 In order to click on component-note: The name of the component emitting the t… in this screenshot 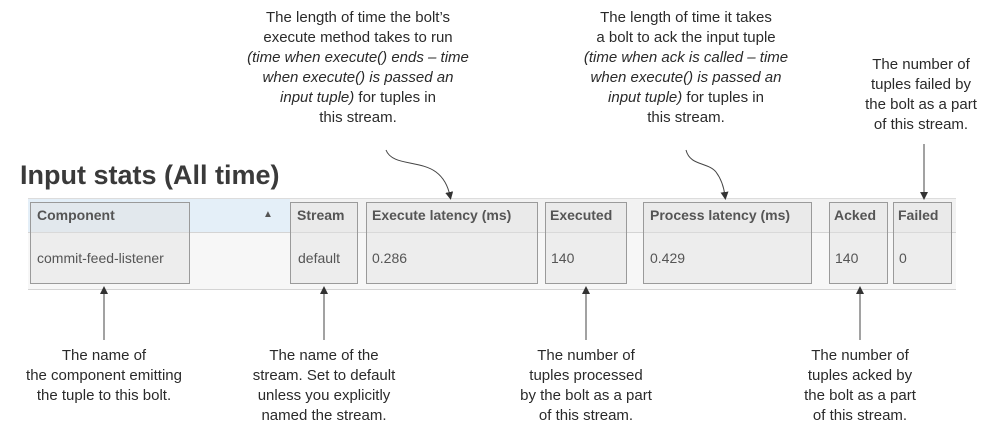, I will do `click(104, 375)`.